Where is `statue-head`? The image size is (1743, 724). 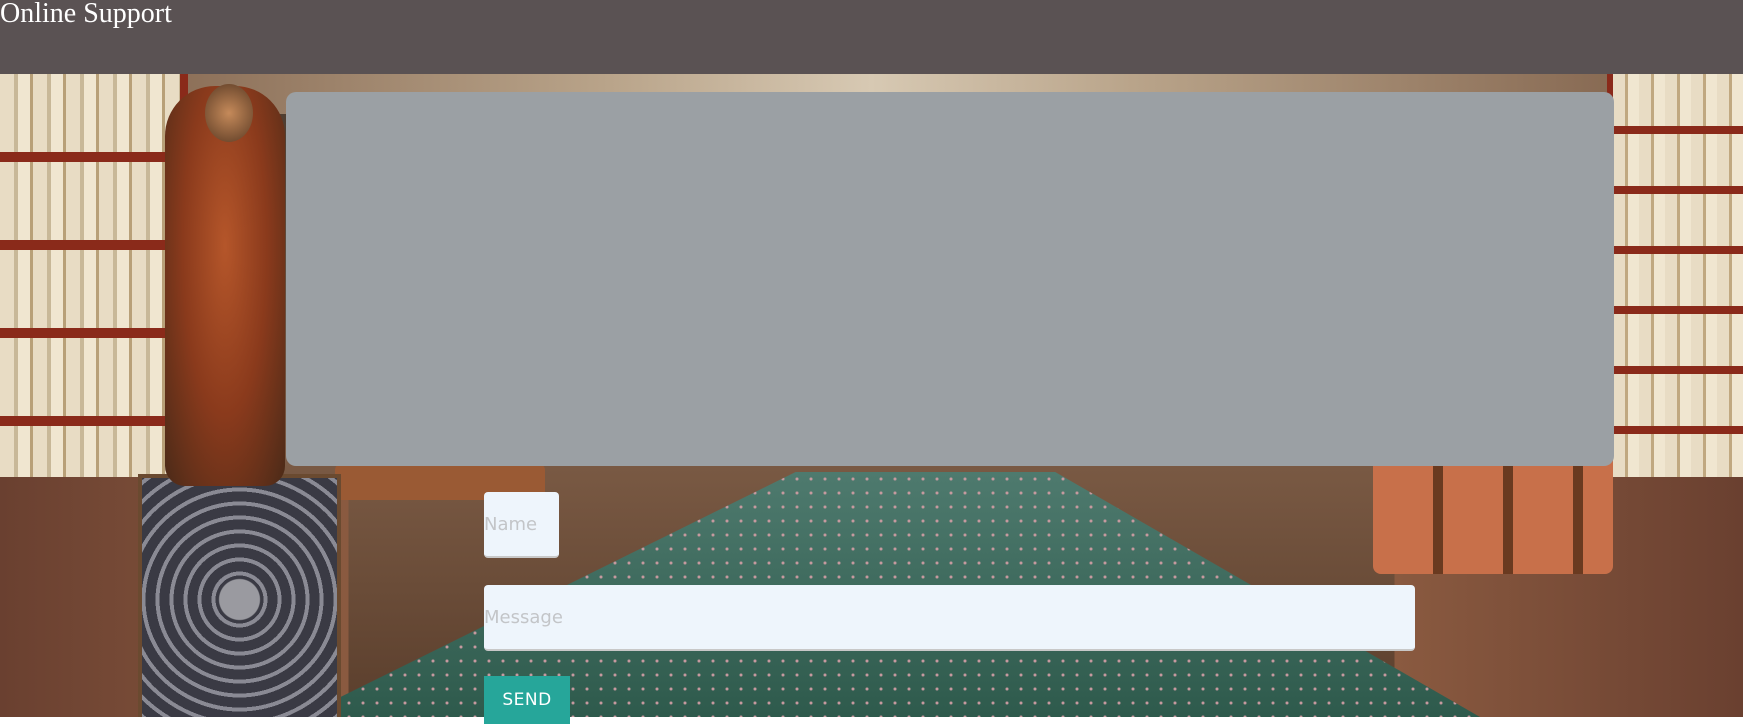 statue-head is located at coordinates (229, 113).